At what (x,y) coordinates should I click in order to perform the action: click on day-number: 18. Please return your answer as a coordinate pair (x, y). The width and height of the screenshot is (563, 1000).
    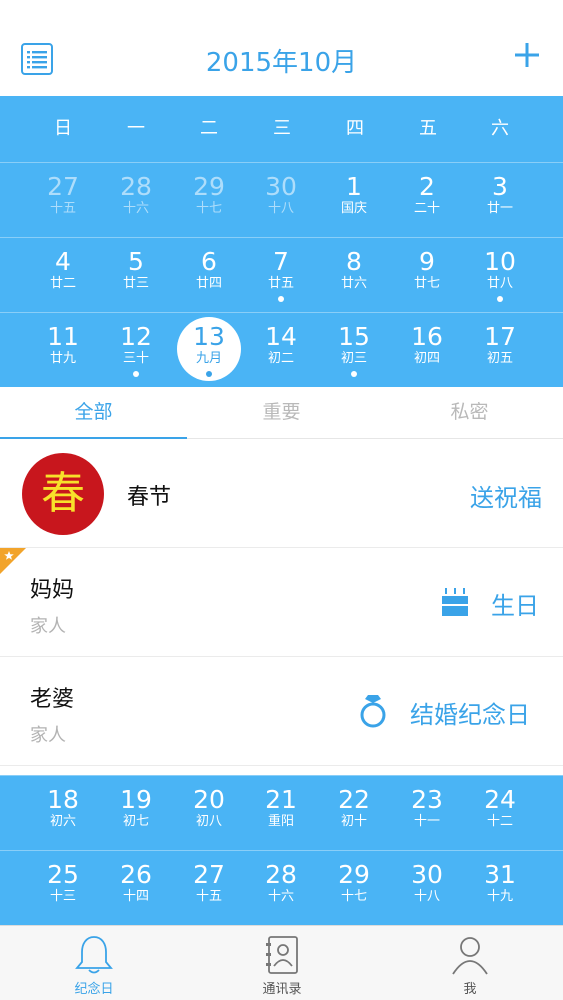
    Looking at the image, I should click on (63, 799).